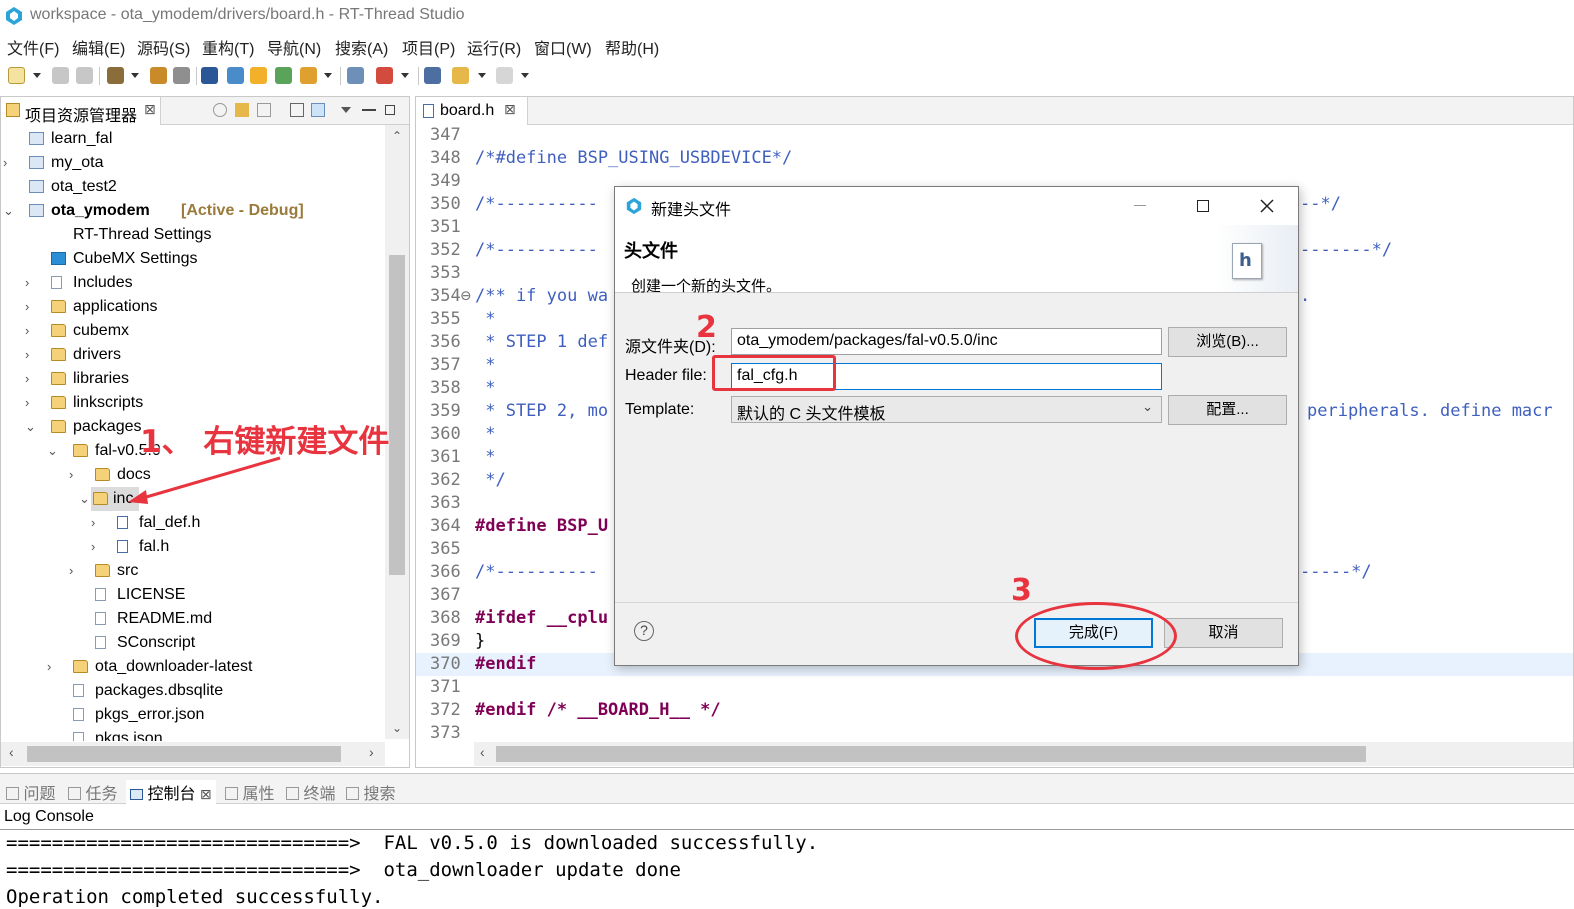  I want to click on menu-search: 搜索(A), so click(361, 47).